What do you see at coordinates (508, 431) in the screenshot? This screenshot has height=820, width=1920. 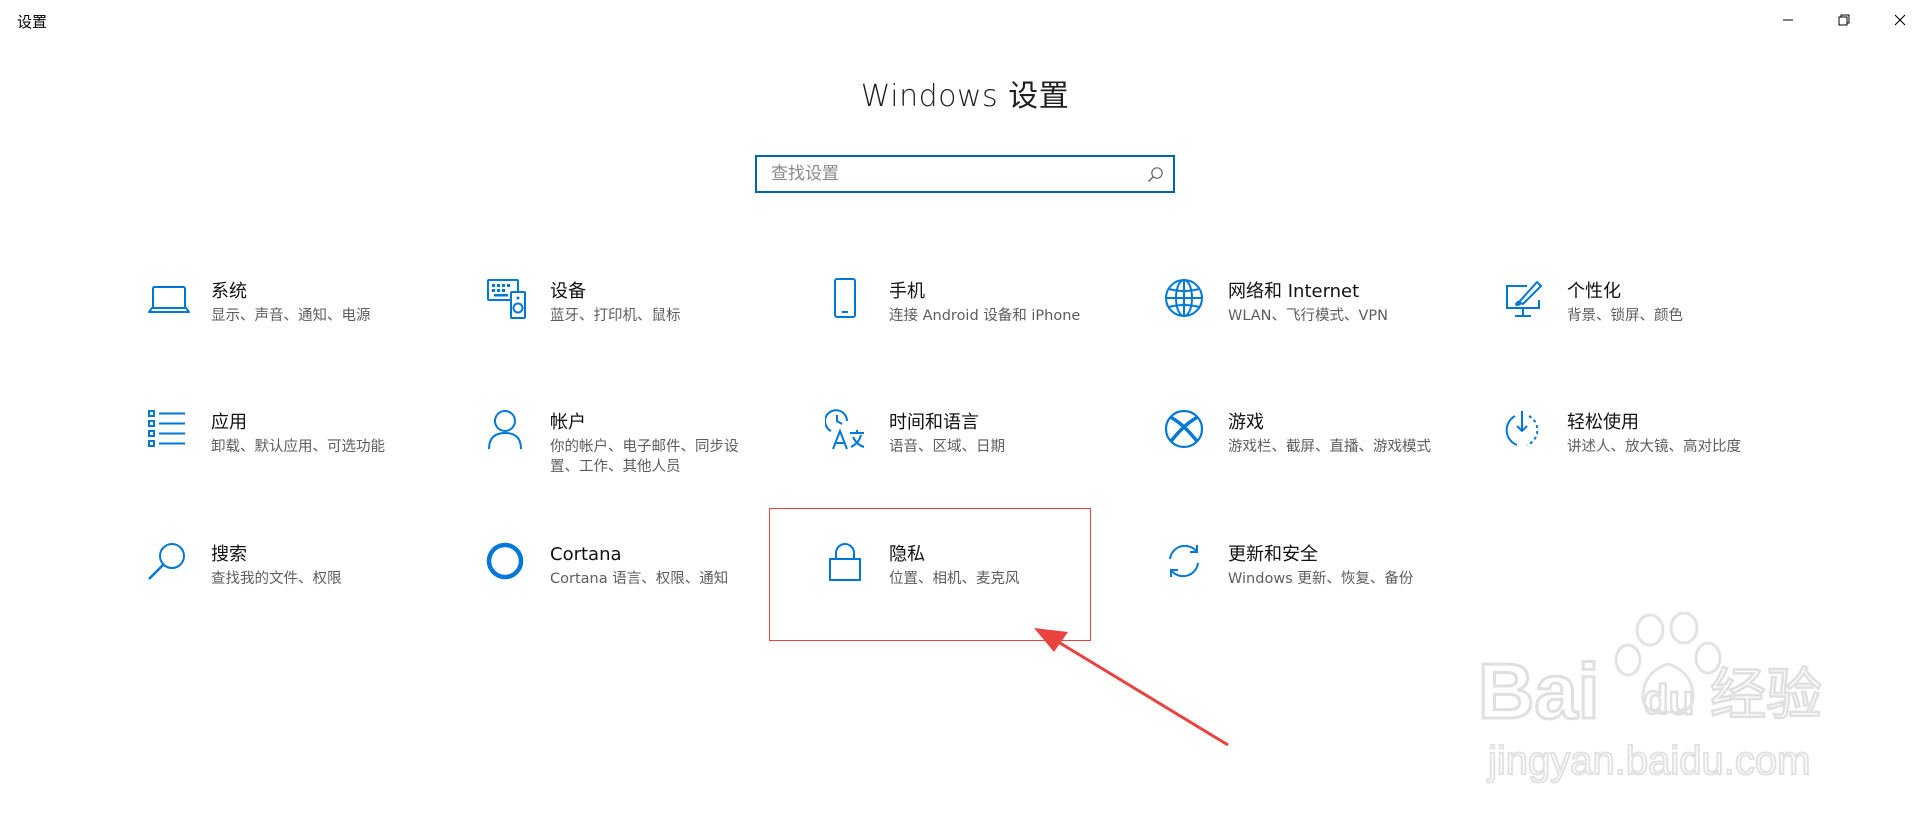 I see `person-icon` at bounding box center [508, 431].